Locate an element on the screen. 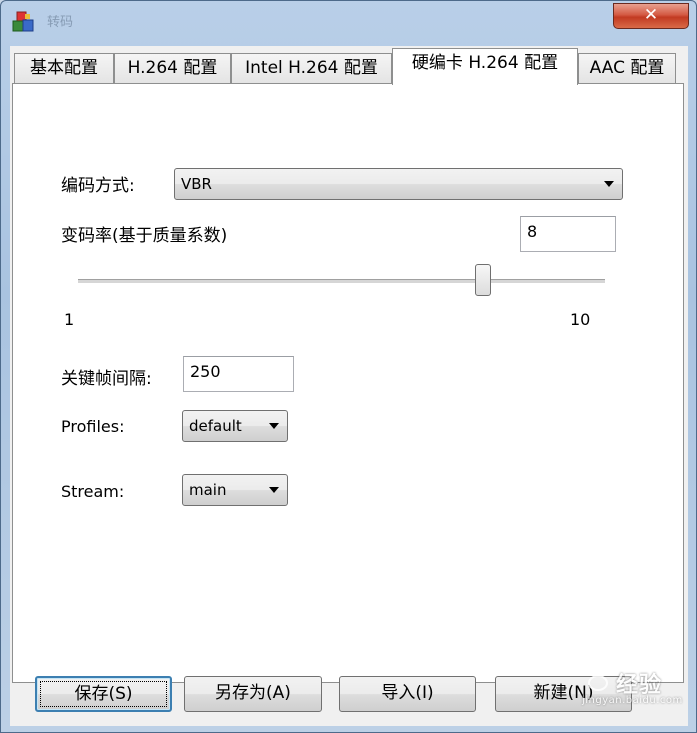 Image resolution: width=697 pixels, height=733 pixels. keyframe-interval-field: 250 is located at coordinates (238, 374).